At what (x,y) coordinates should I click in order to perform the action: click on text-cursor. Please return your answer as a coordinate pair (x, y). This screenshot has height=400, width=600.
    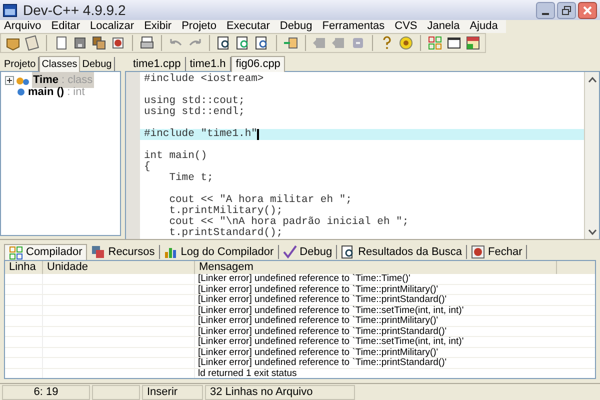
    Looking at the image, I should click on (258, 134).